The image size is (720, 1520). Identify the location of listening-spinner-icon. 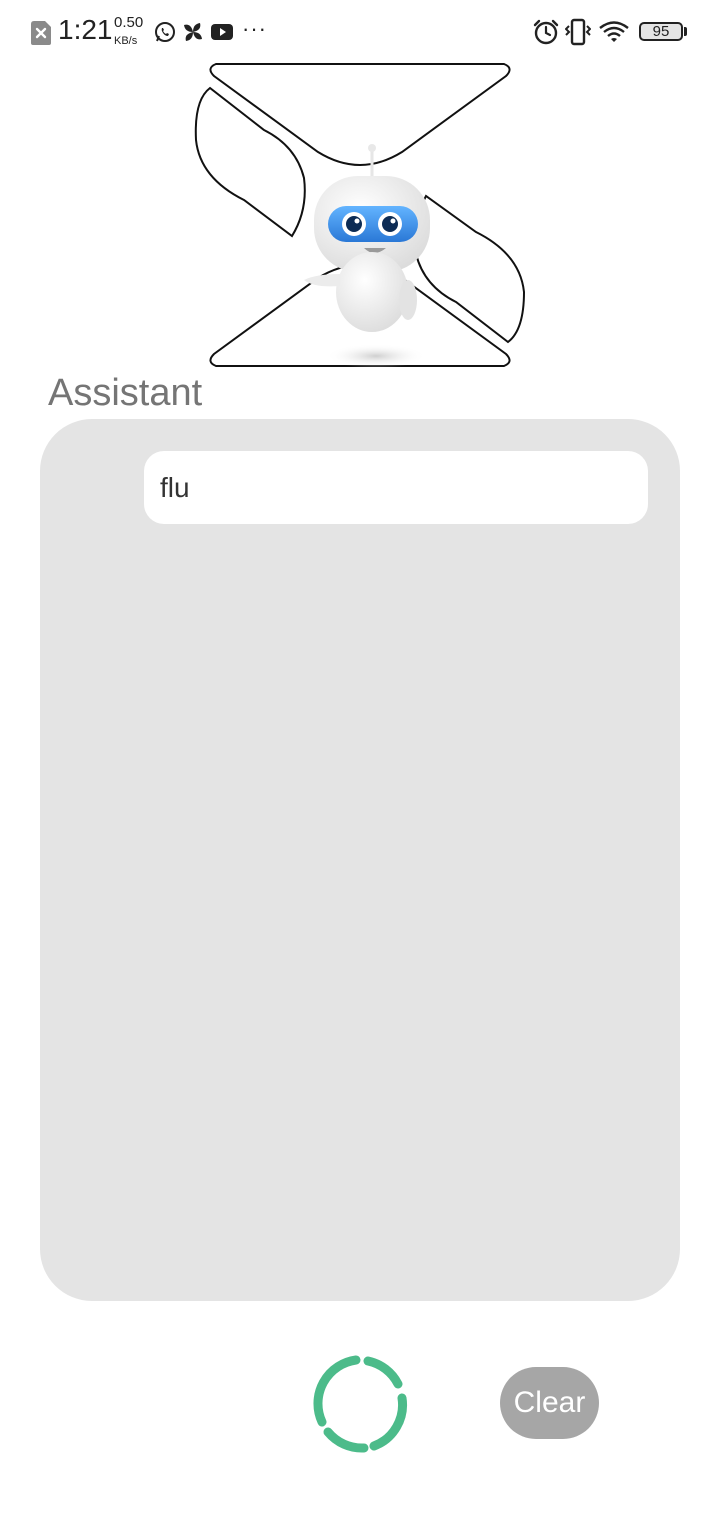
(360, 1404).